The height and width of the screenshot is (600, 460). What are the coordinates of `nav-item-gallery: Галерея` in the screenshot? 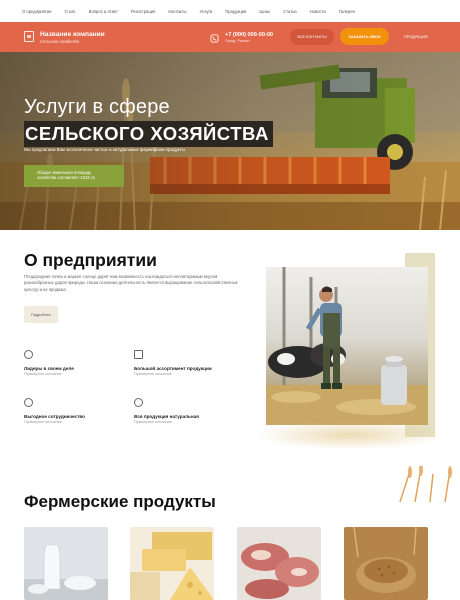 It's located at (347, 11).